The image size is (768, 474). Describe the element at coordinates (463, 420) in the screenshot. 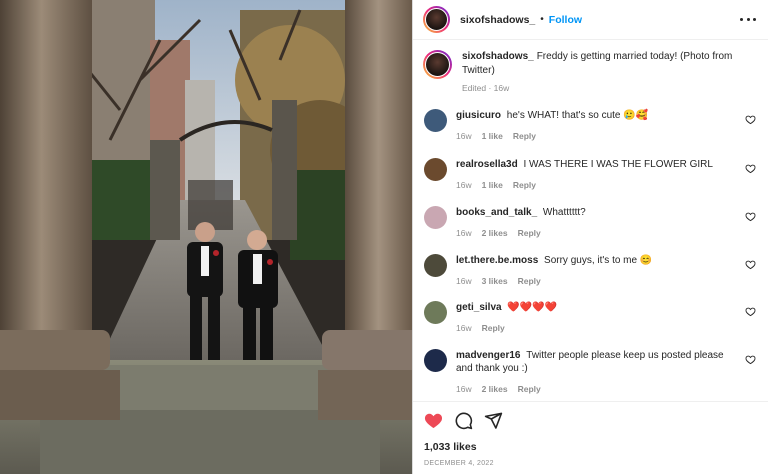

I see `comment-icon` at that location.